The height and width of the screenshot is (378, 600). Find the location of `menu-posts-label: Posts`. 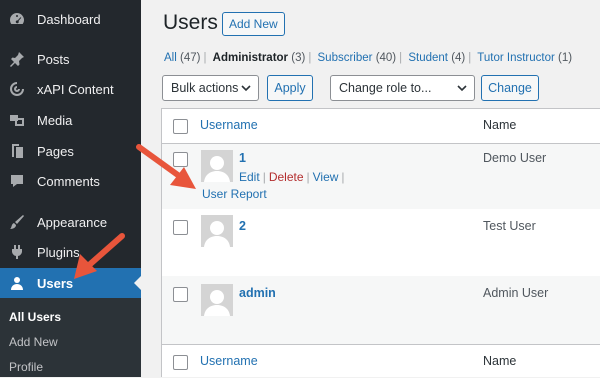

menu-posts-label: Posts is located at coordinates (53, 59).